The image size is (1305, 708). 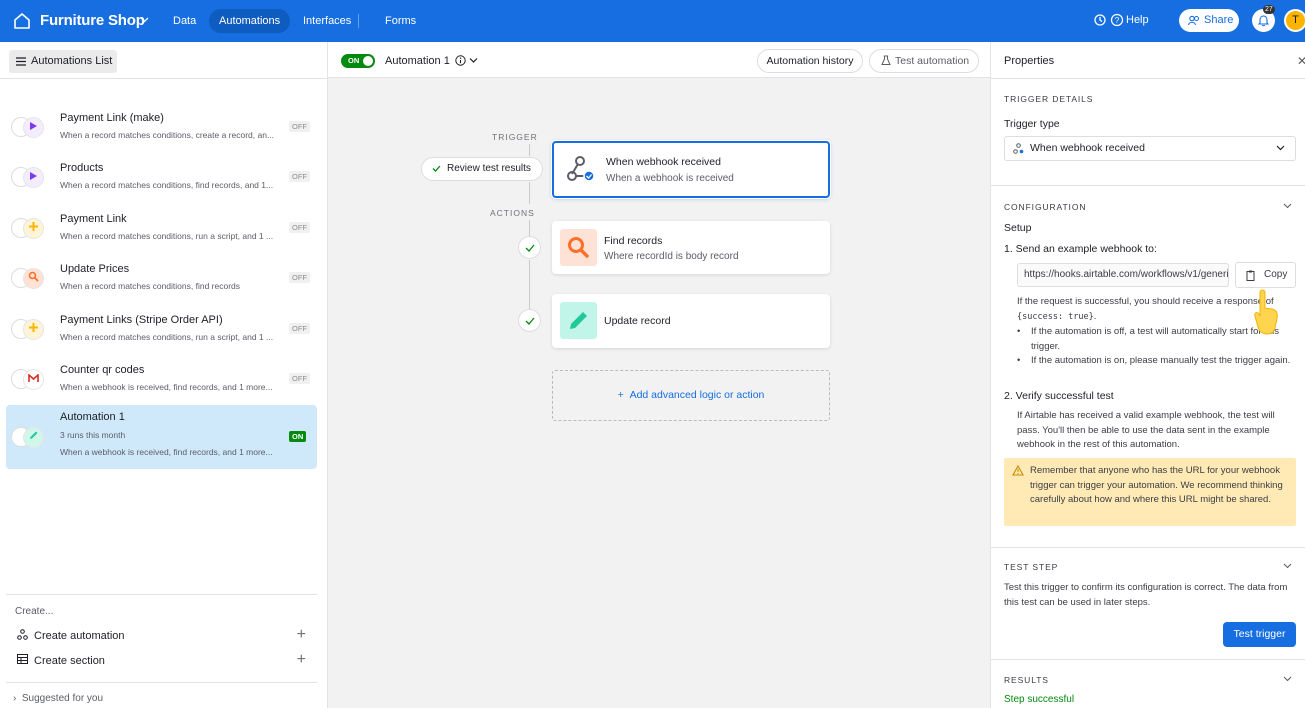 What do you see at coordinates (1117, 20) in the screenshot?
I see `help-icon: ?` at bounding box center [1117, 20].